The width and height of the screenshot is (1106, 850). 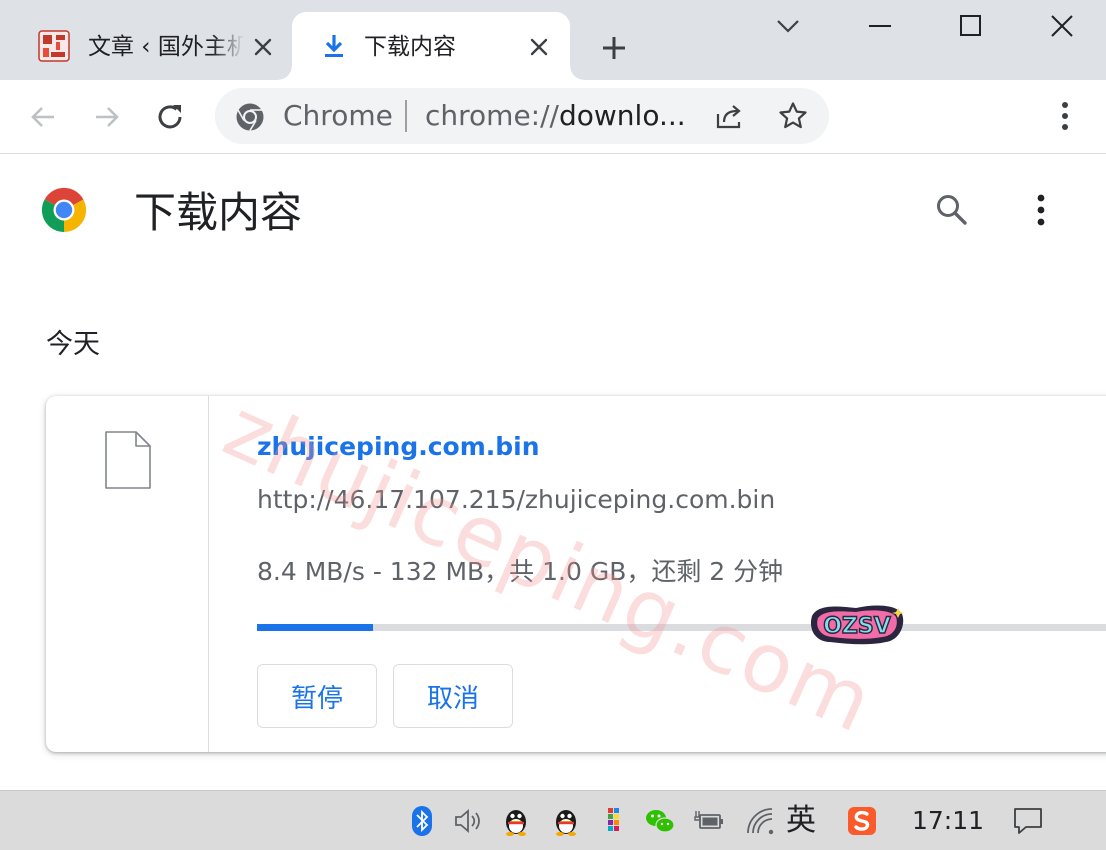 I want to click on search-icon, so click(x=952, y=210).